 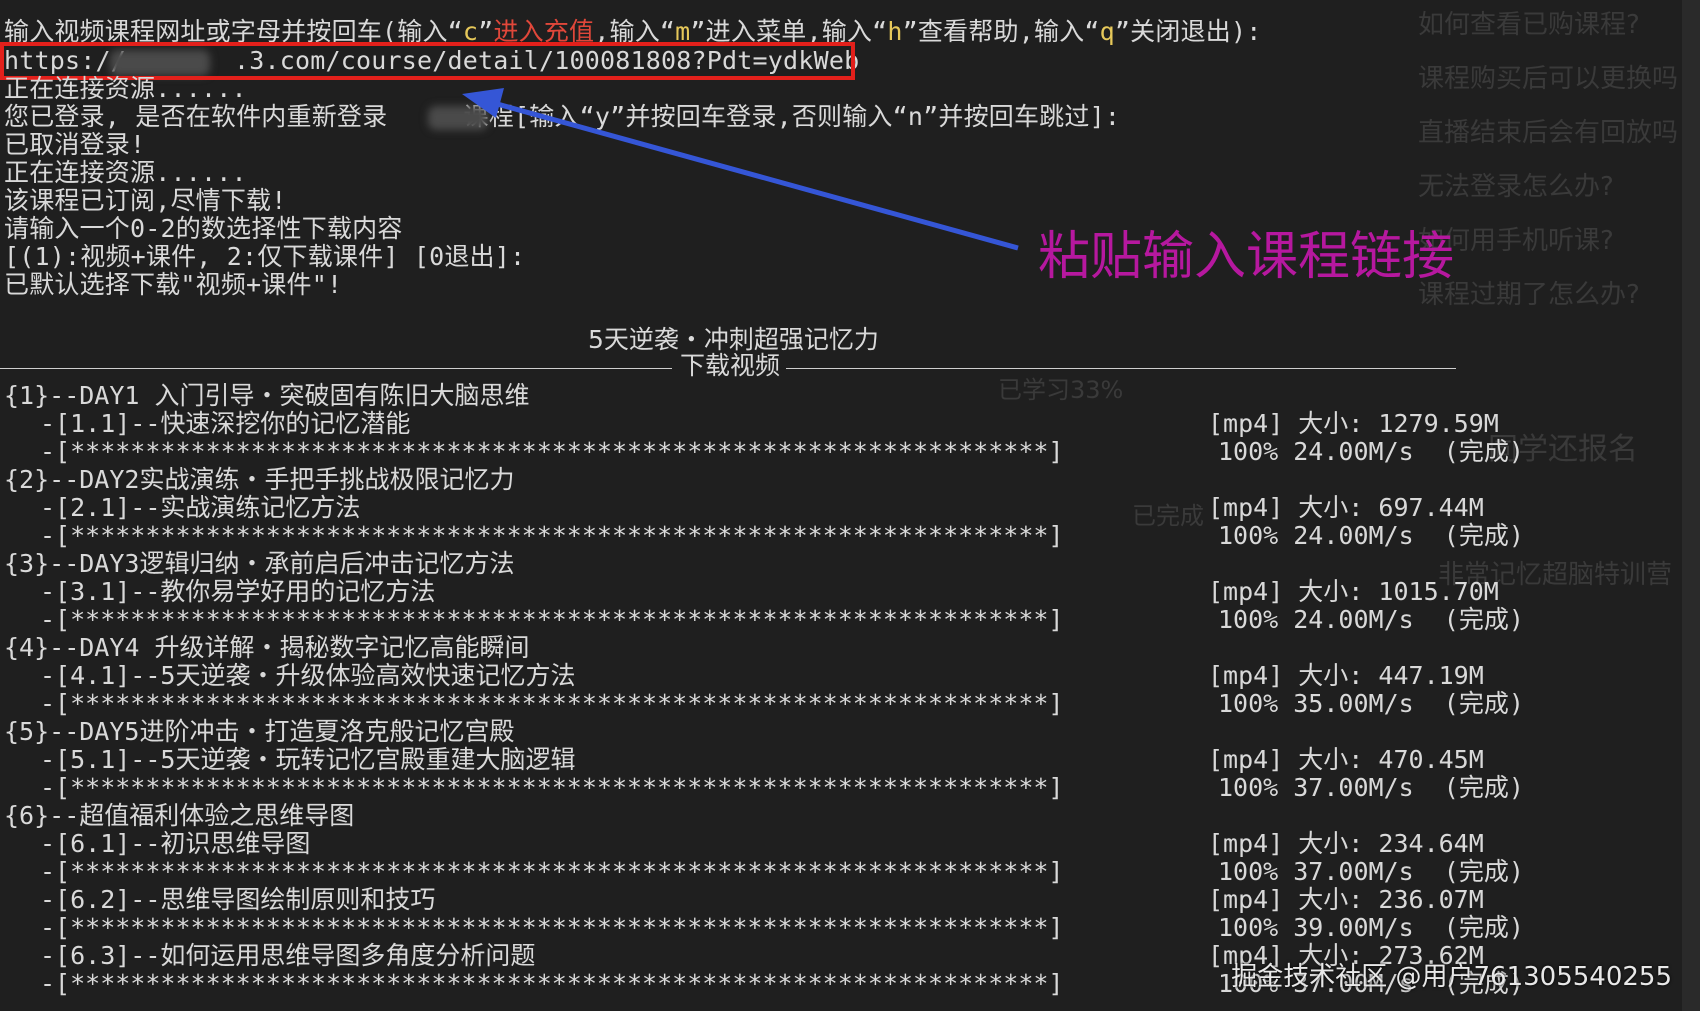 I want to click on chapter-row: {1}--DAY1 入门引导・突破固有陈旧大脑思维, so click(x=267, y=395).